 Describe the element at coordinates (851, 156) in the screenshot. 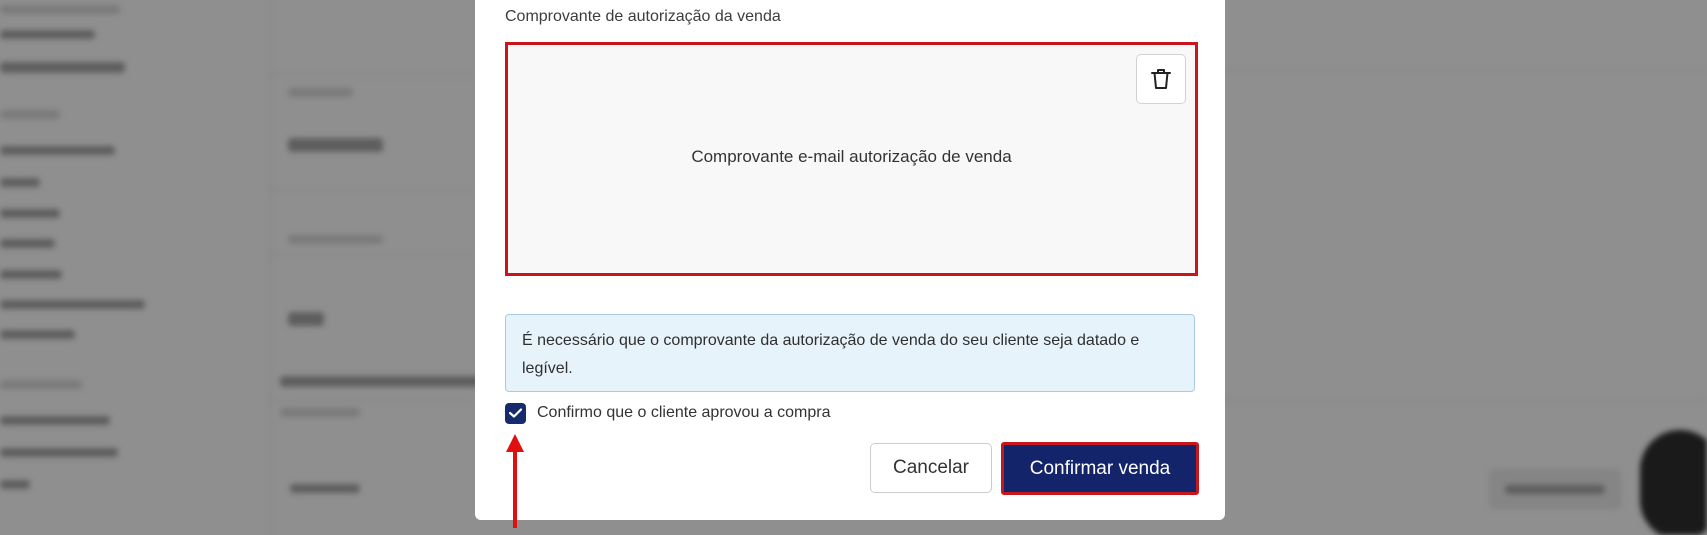

I see `uploaded-file-name: Comprovante e-mail autorização de venda` at that location.